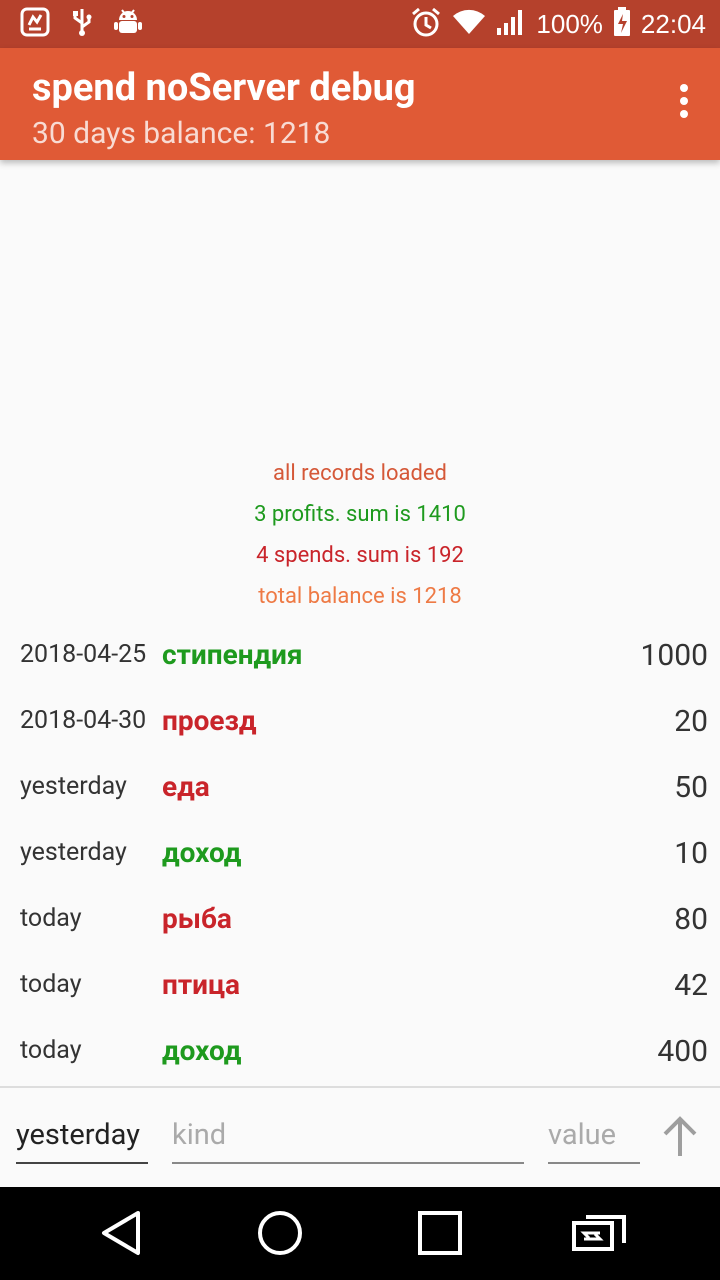 Image resolution: width=720 pixels, height=1280 pixels. I want to click on android-debug-icon, so click(128, 24).